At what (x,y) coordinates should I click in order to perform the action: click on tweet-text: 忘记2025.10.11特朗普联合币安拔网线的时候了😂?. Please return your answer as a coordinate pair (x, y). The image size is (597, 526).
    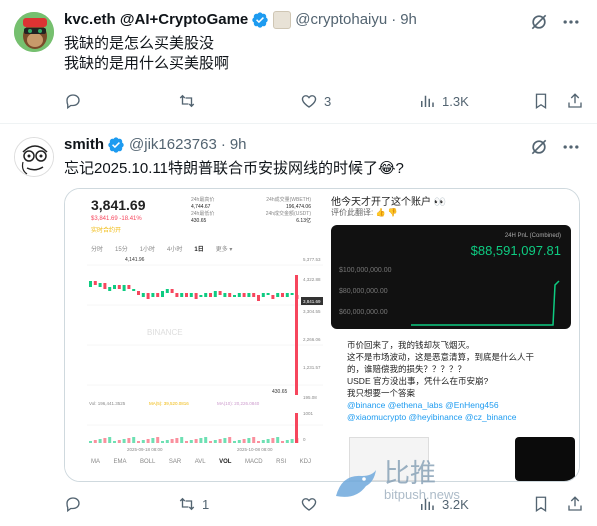
    Looking at the image, I should click on (234, 168).